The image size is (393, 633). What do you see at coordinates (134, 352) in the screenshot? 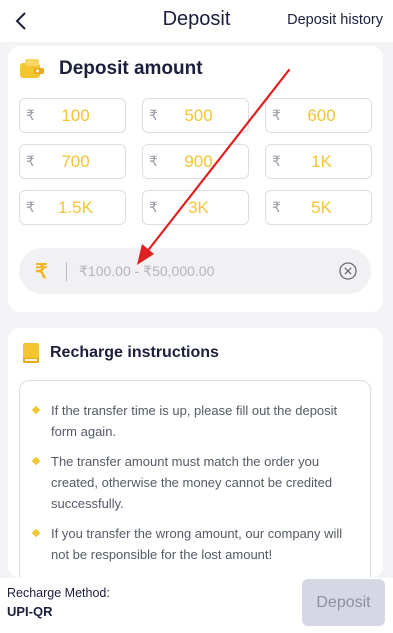
I see `instructions-title: Recharge instructions` at bounding box center [134, 352].